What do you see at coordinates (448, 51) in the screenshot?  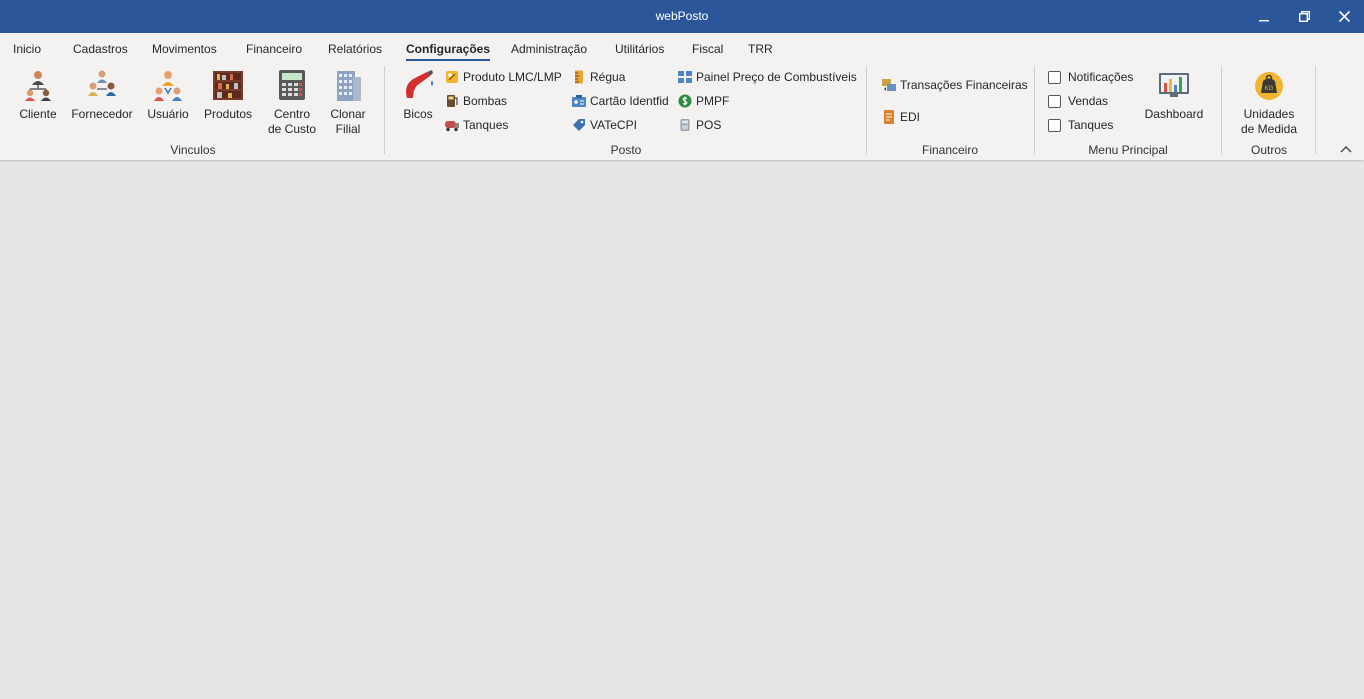 I see `tab-configuracoes: Configurações` at bounding box center [448, 51].